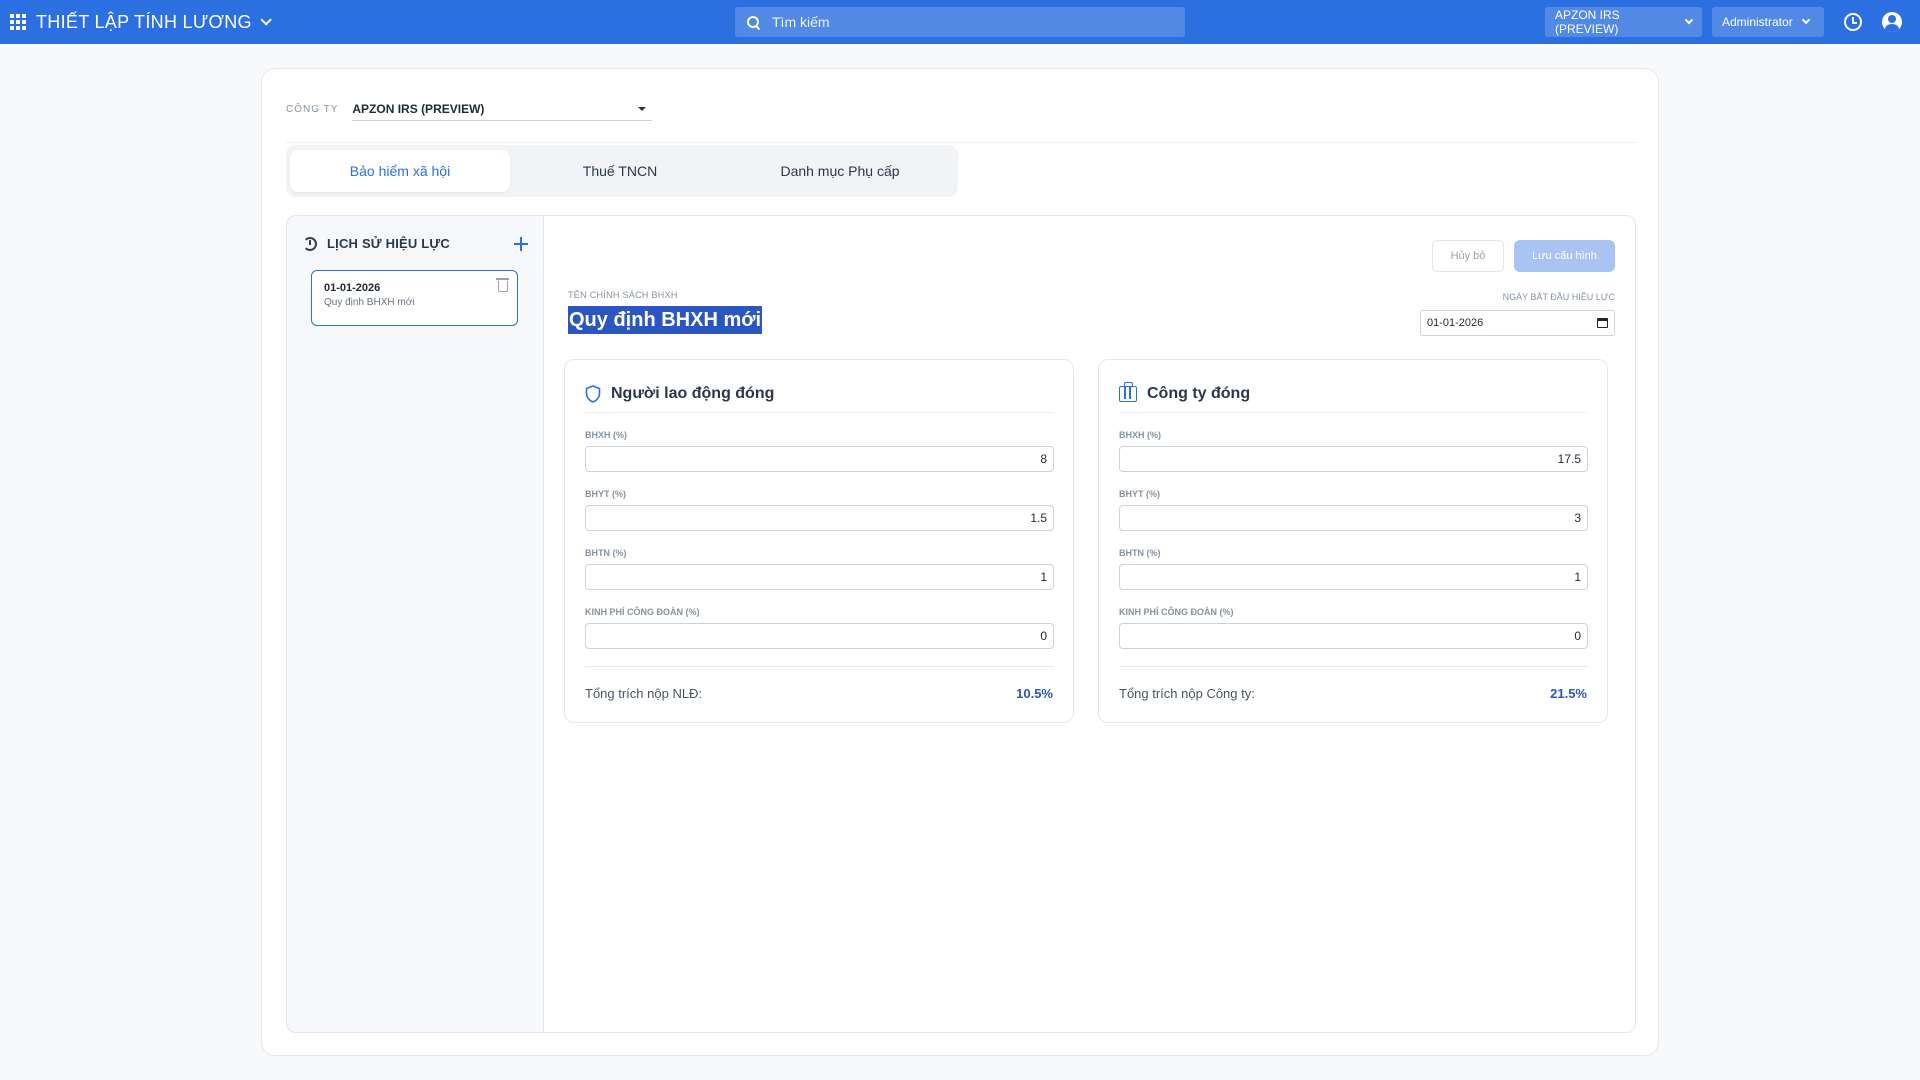  What do you see at coordinates (144, 21) in the screenshot?
I see `app-title: THIẾT LẬP TÍNH LƯƠNG` at bounding box center [144, 21].